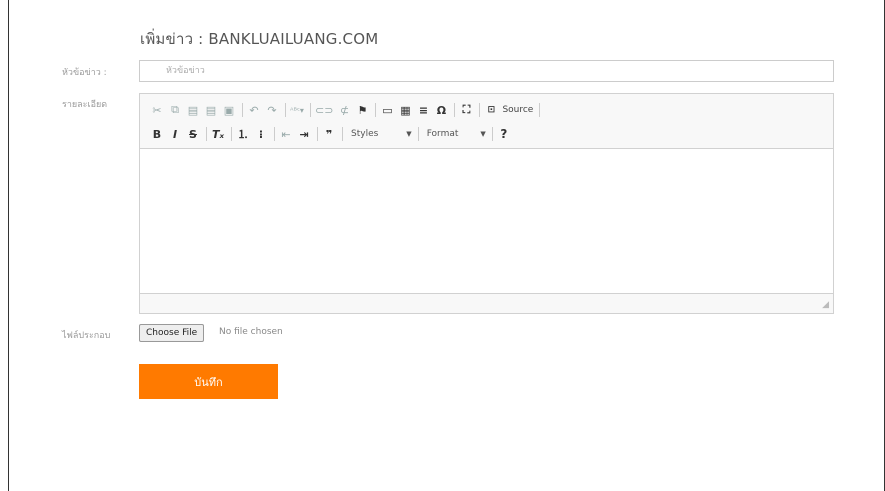 The height and width of the screenshot is (491, 885). Describe the element at coordinates (504, 134) in the screenshot. I see `help-icon: ?` at that location.